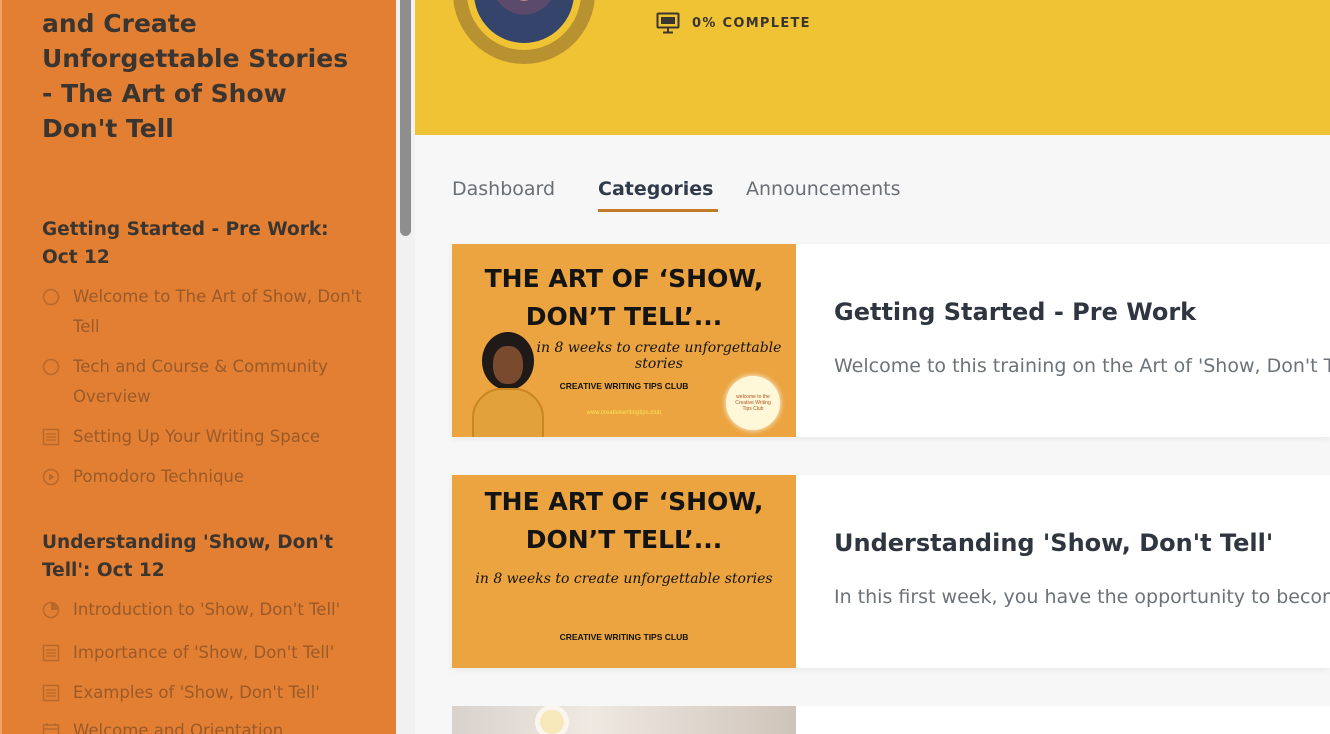 This screenshot has width=1330, height=734. Describe the element at coordinates (51, 610) in the screenshot. I see `progress-circle-partial-icon` at that location.